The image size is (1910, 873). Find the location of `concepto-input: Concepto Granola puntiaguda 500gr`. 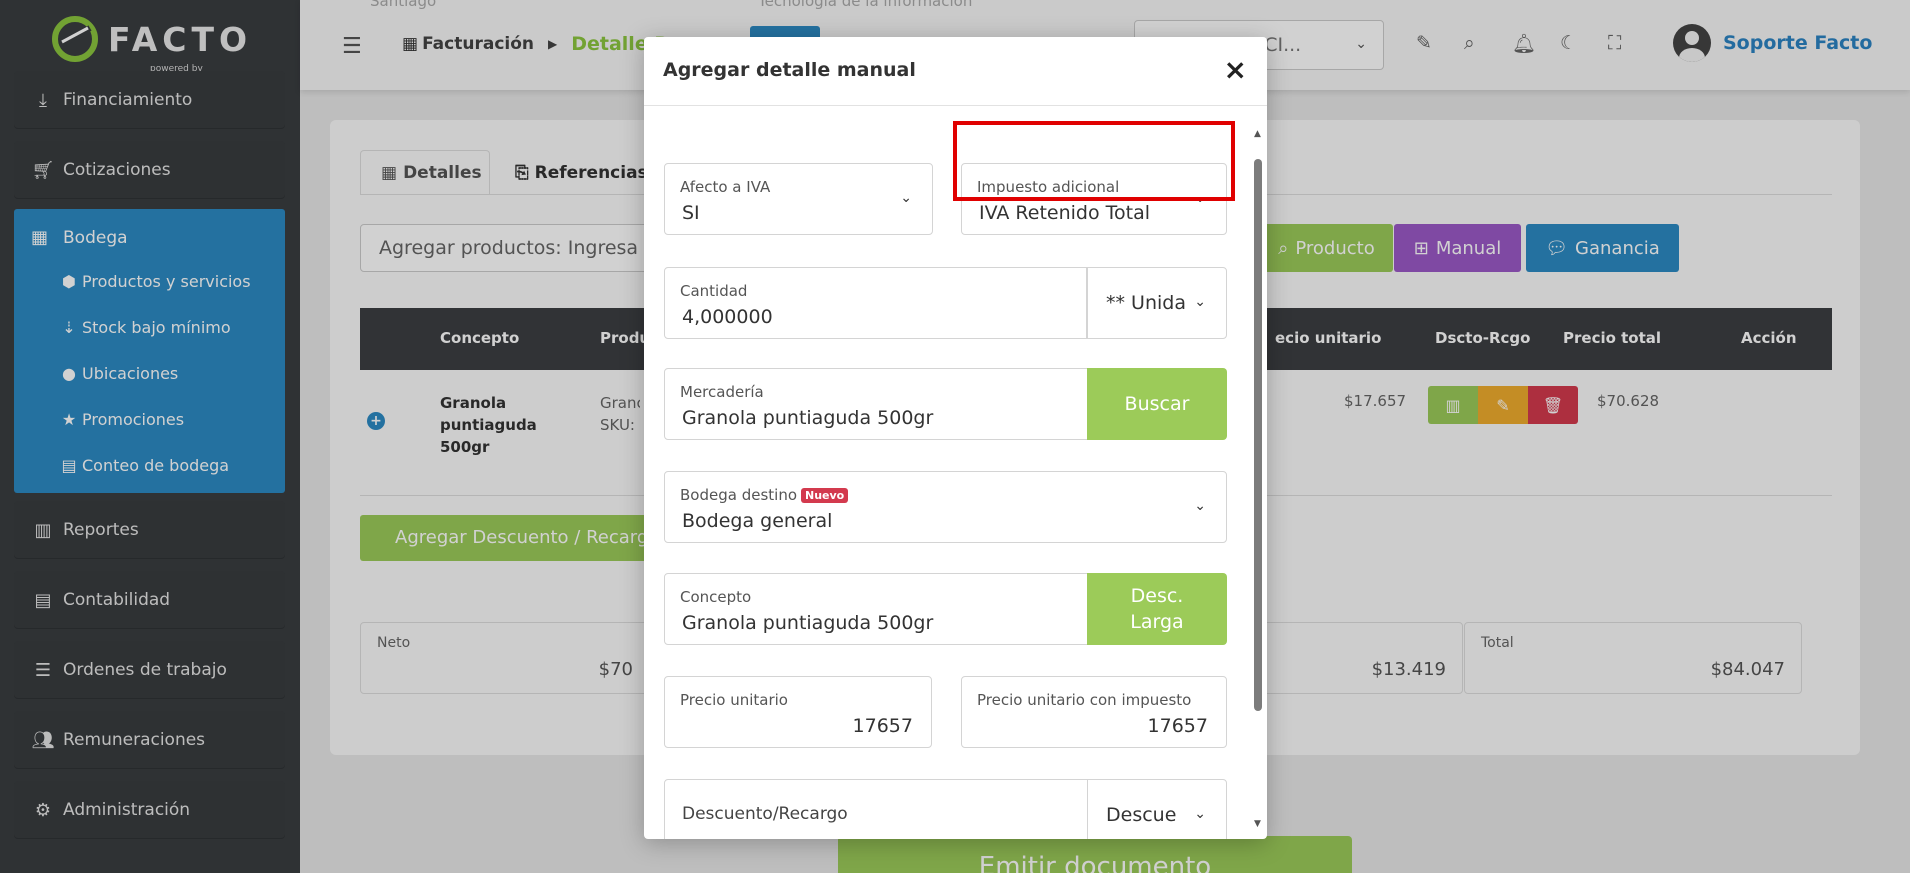

concepto-input: Concepto Granola puntiaguda 500gr is located at coordinates (876, 609).